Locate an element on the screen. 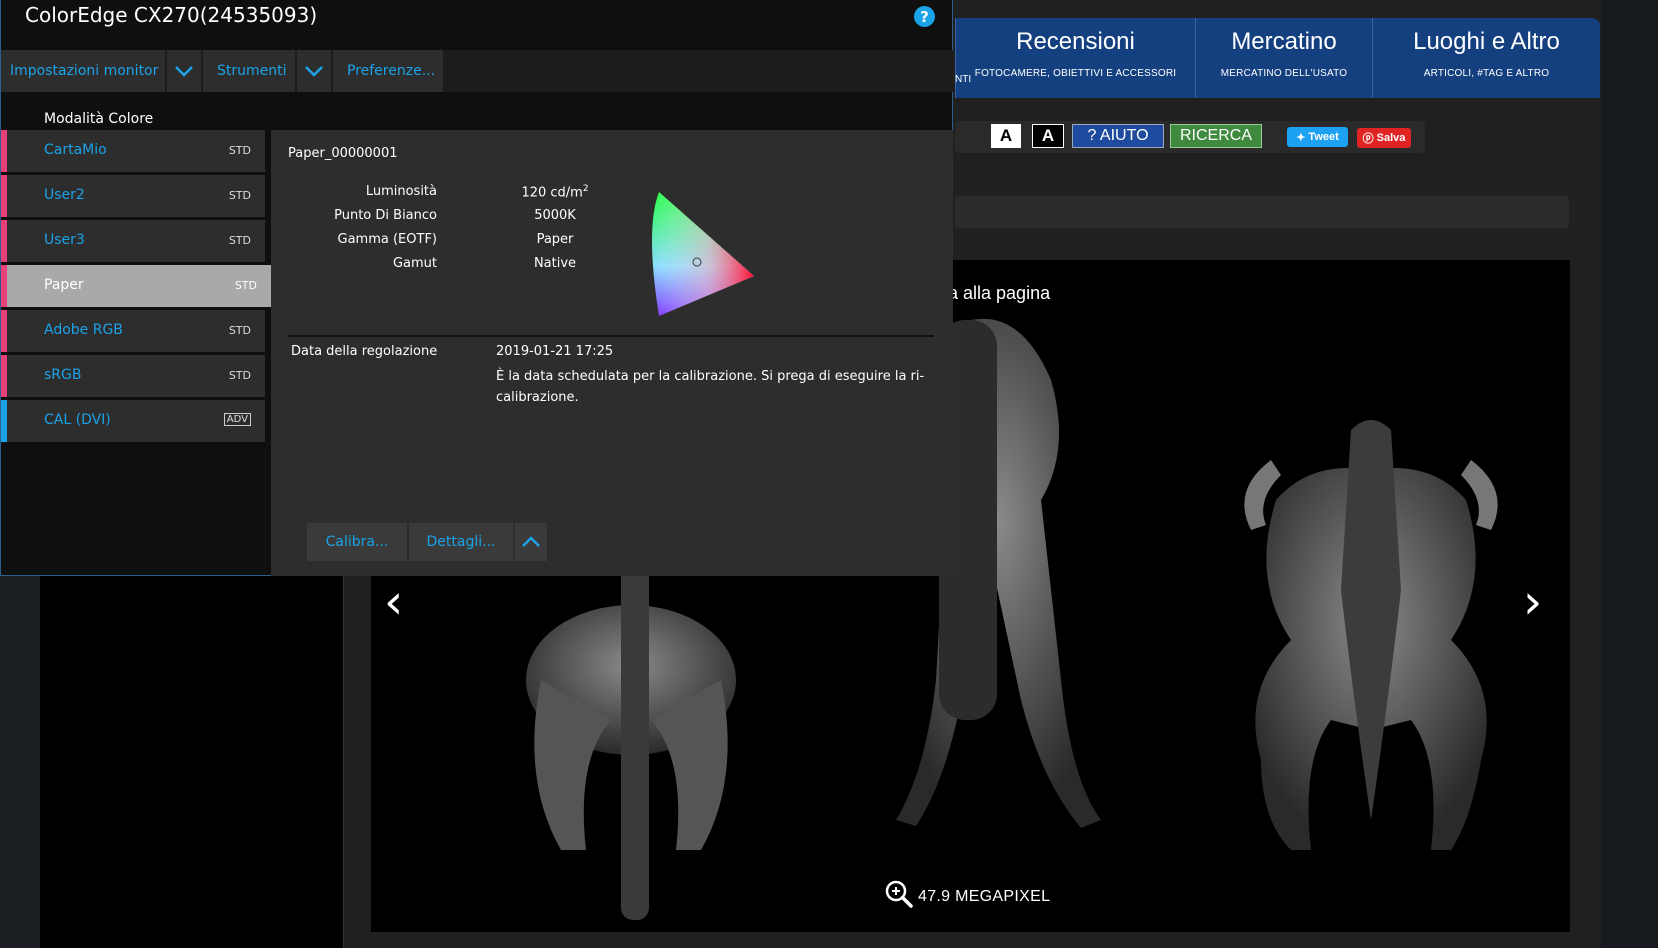  color-mode-item: Paper STD is located at coordinates (136, 286).